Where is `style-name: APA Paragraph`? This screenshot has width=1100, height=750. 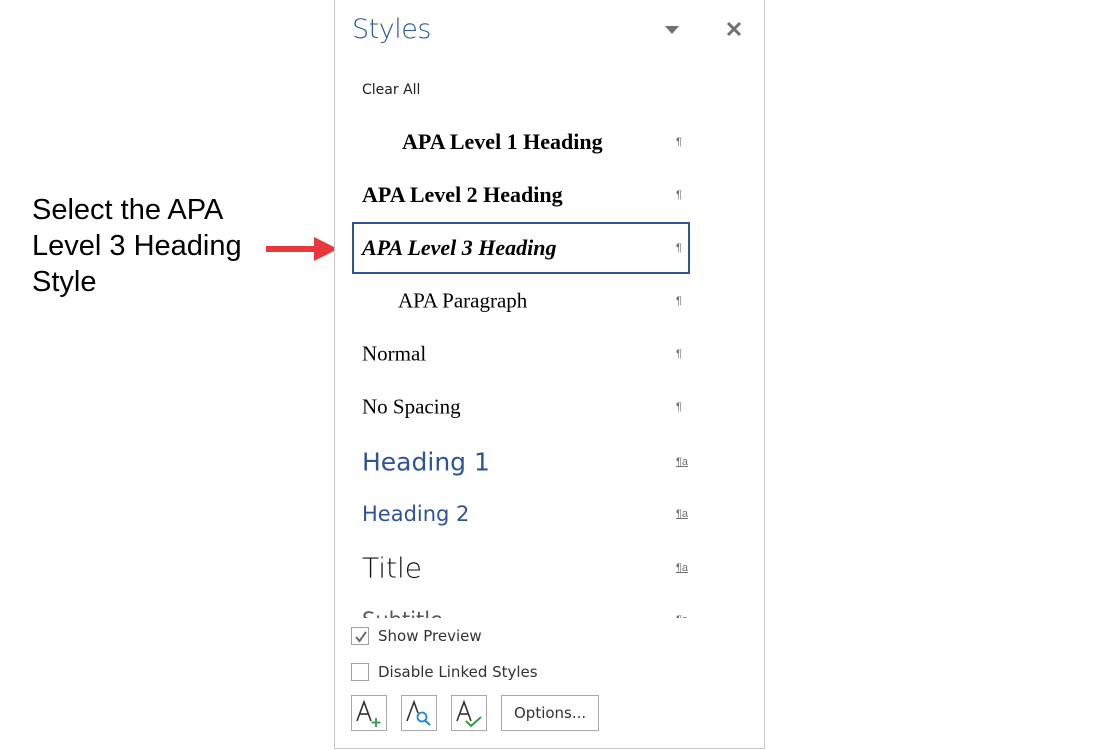
style-name: APA Paragraph is located at coordinates (463, 300).